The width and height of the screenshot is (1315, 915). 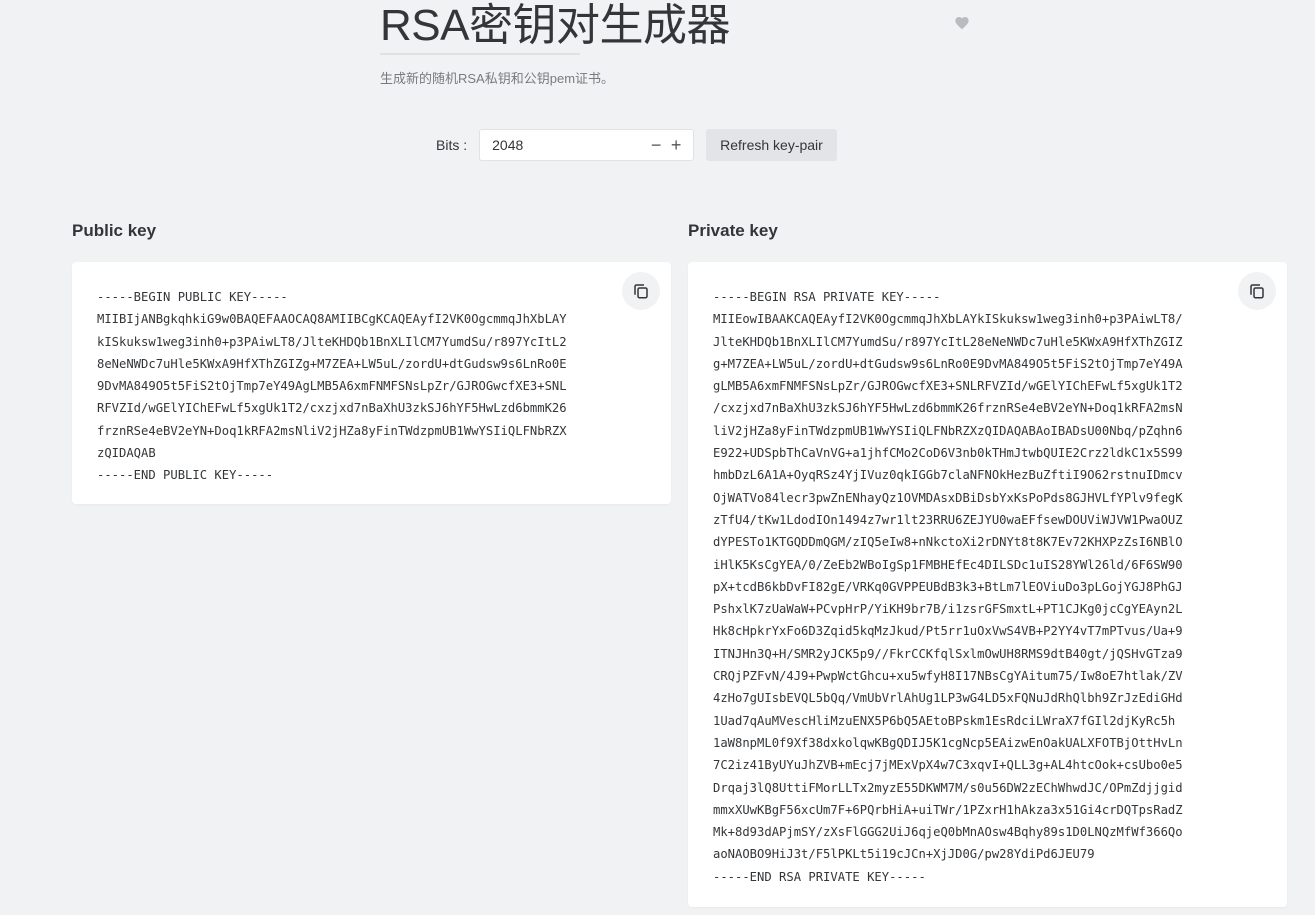 What do you see at coordinates (962, 23) in the screenshot?
I see `heart-icon` at bounding box center [962, 23].